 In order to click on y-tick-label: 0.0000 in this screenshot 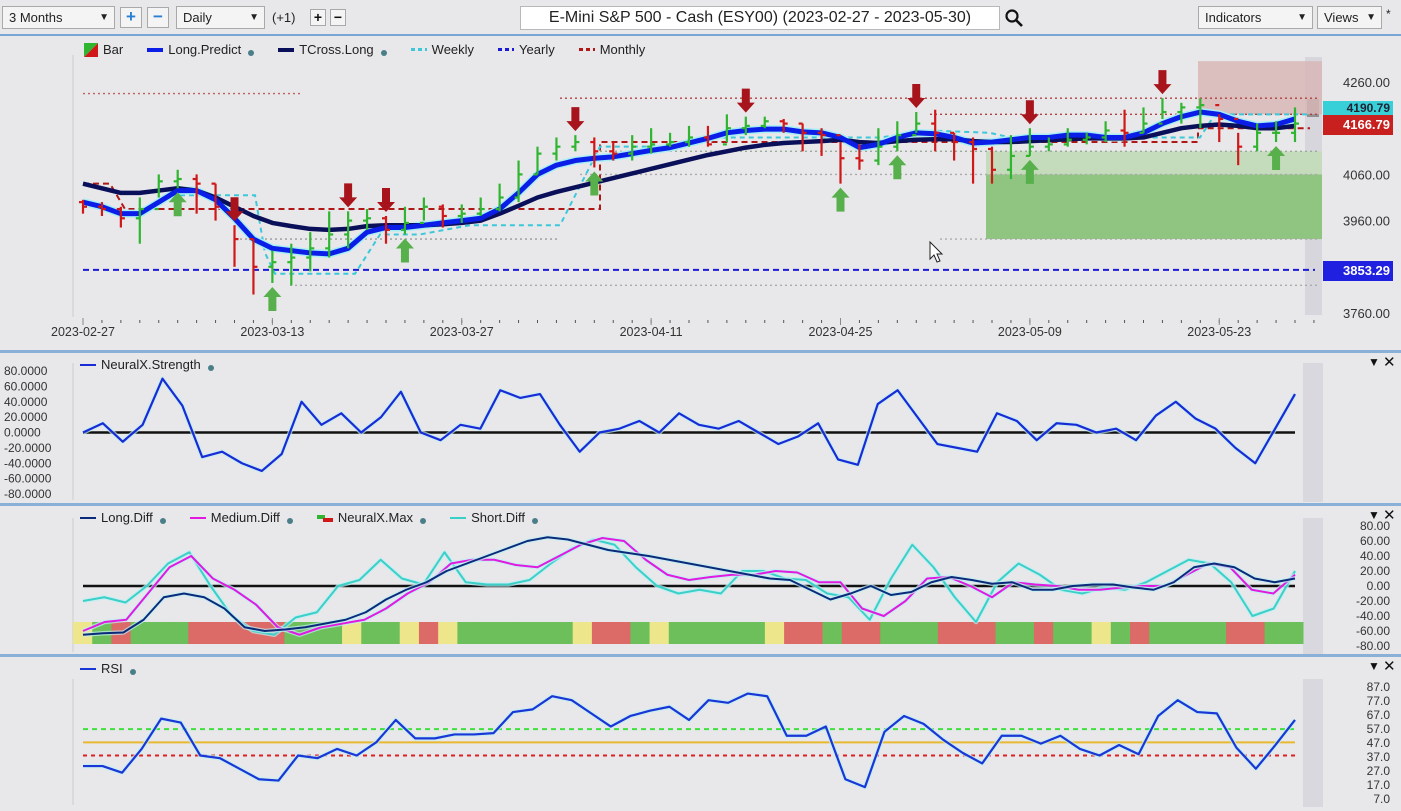, I will do `click(22, 433)`.